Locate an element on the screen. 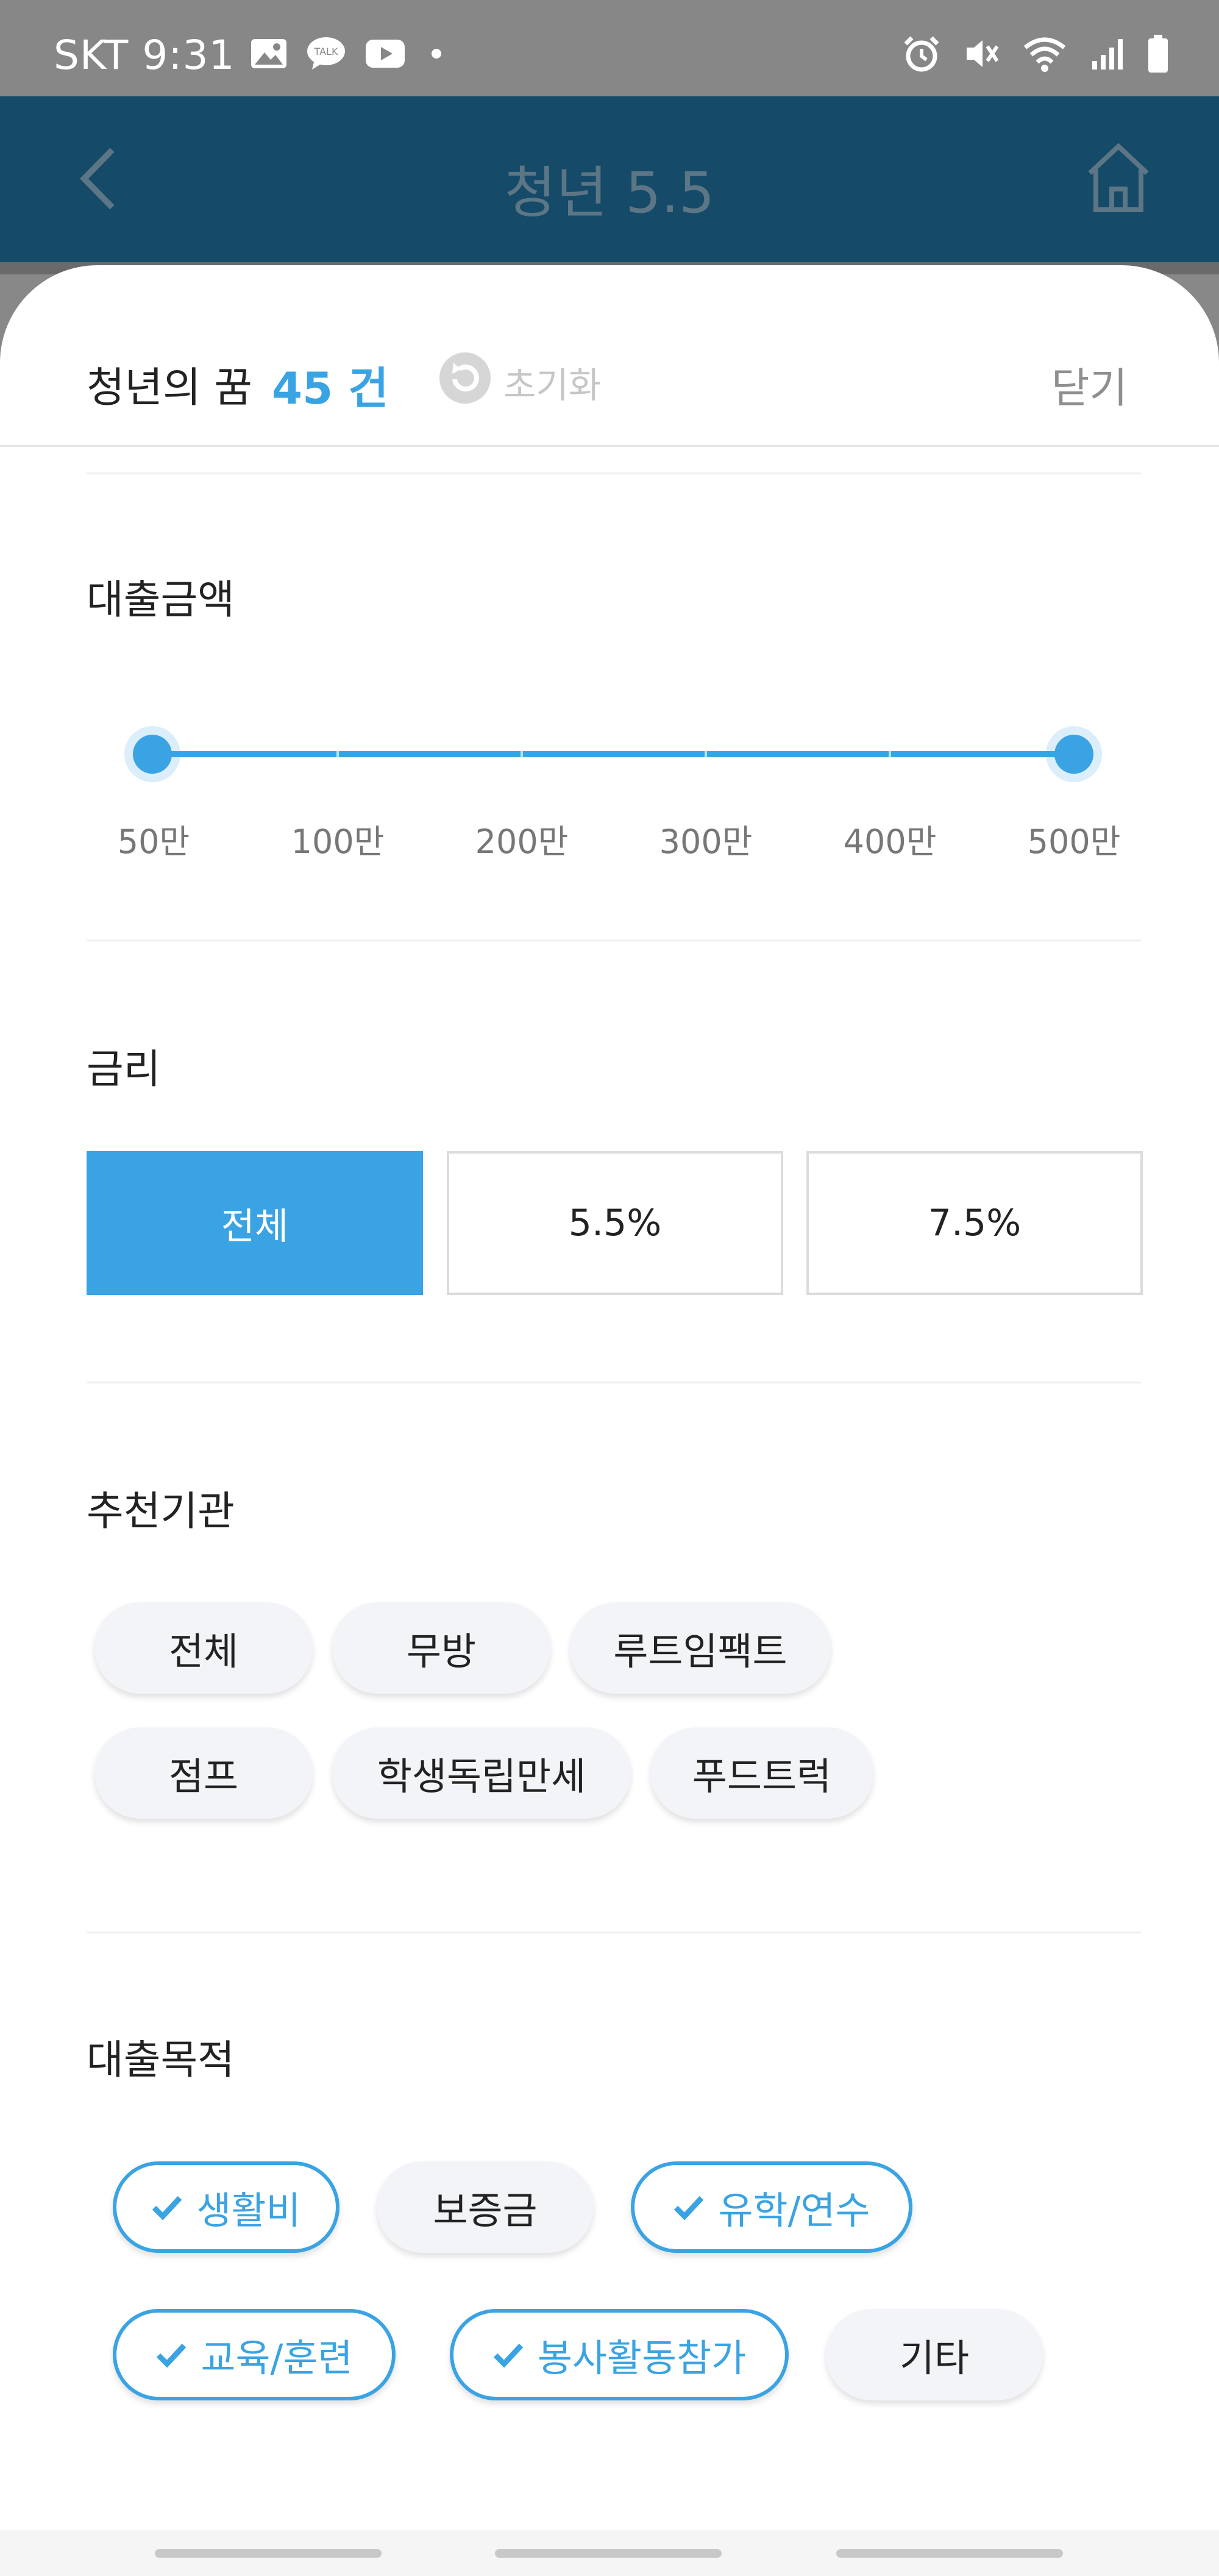 This screenshot has width=1219, height=2576. chip-label: 봉사활동참가 is located at coordinates (642, 2358).